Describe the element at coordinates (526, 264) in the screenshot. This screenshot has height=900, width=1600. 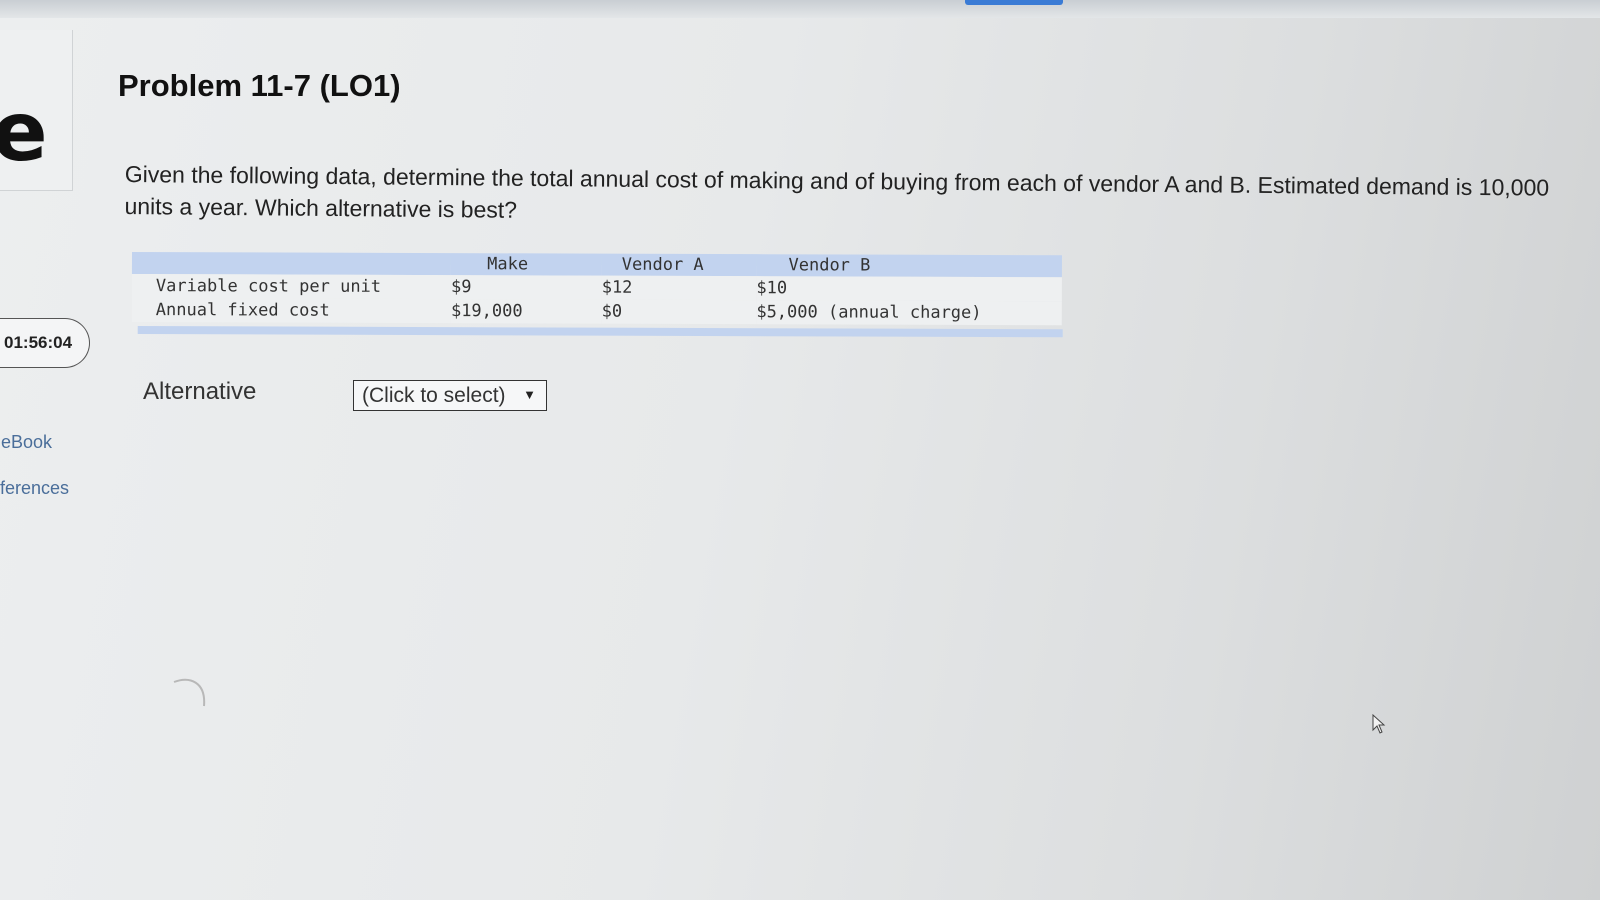
I see `table-header-make: Make` at that location.